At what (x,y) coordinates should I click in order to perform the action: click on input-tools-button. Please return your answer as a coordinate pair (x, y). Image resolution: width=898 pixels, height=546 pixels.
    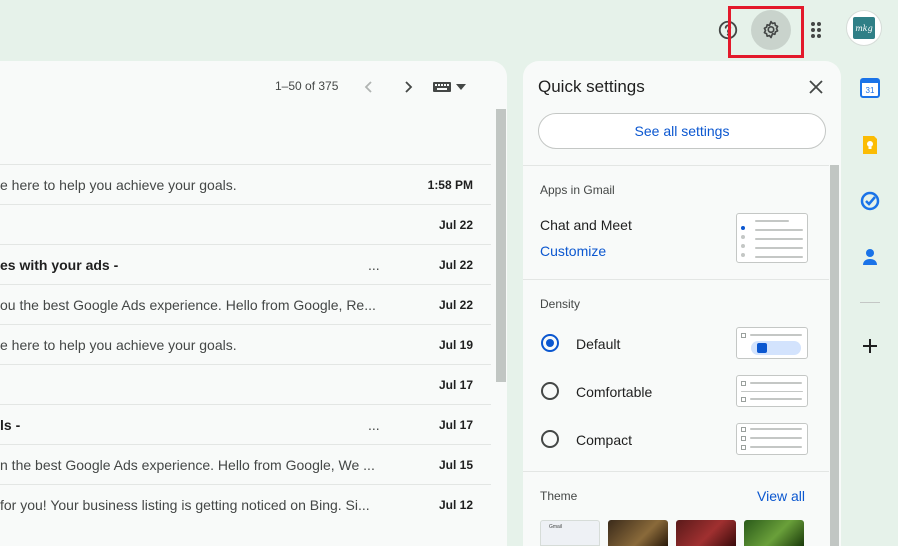
    Looking at the image, I should click on (453, 87).